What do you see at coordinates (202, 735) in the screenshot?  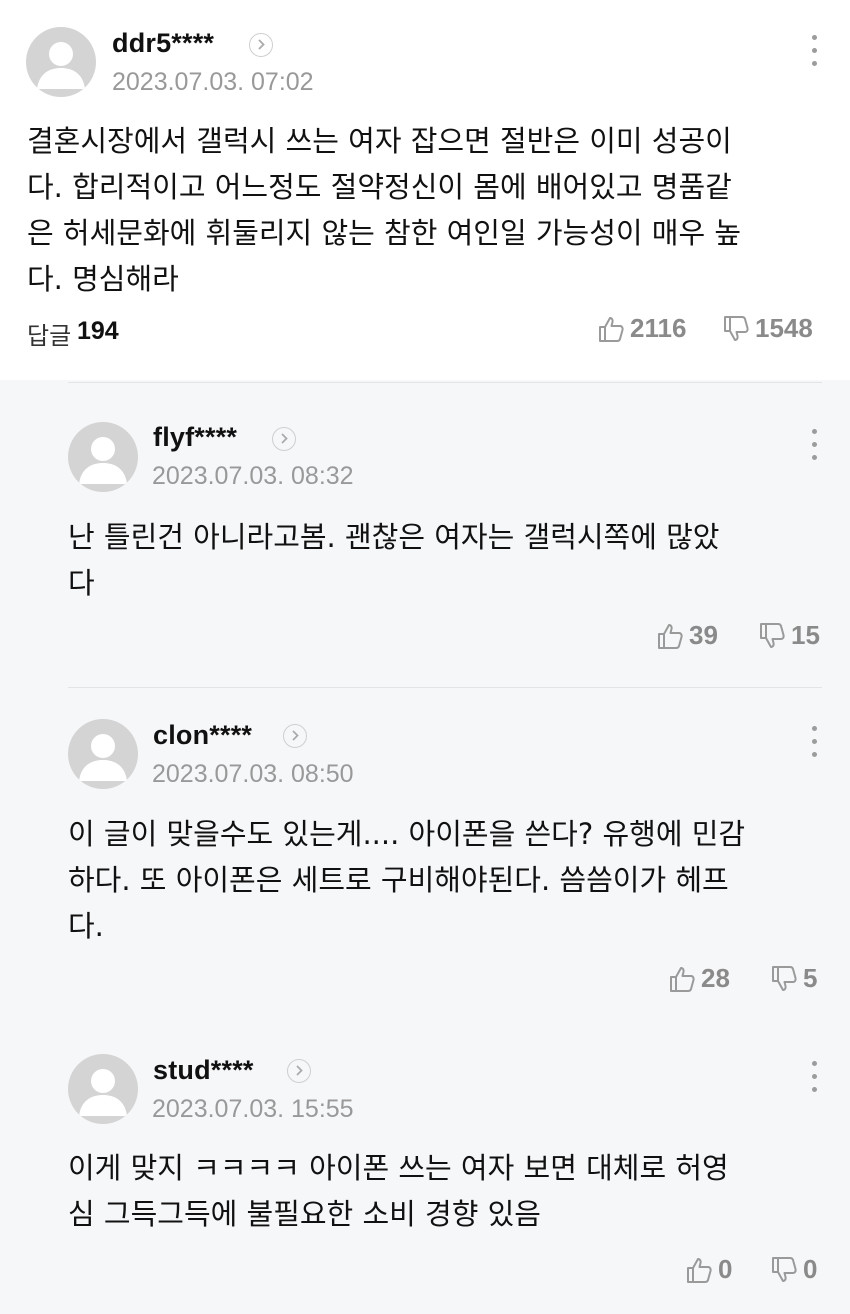 I see `reply-username: clon****` at bounding box center [202, 735].